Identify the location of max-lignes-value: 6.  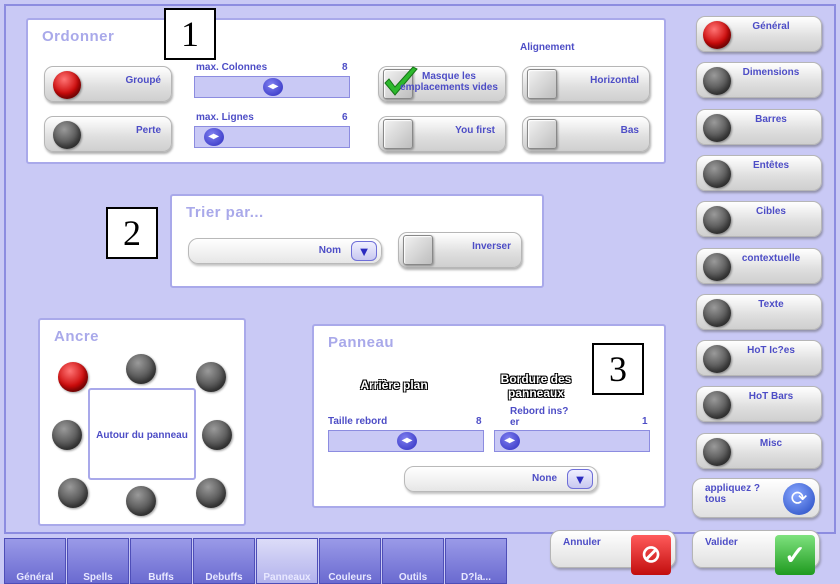
(345, 117).